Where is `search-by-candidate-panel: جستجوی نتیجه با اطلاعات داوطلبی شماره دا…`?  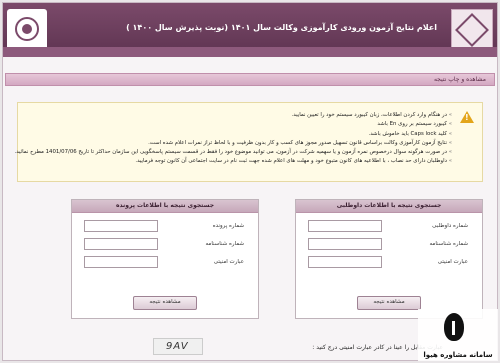
search-by-candidate-panel: جستجوی نتیجه با اطلاعات داوطلبی شماره دا… is located at coordinates (389, 259).